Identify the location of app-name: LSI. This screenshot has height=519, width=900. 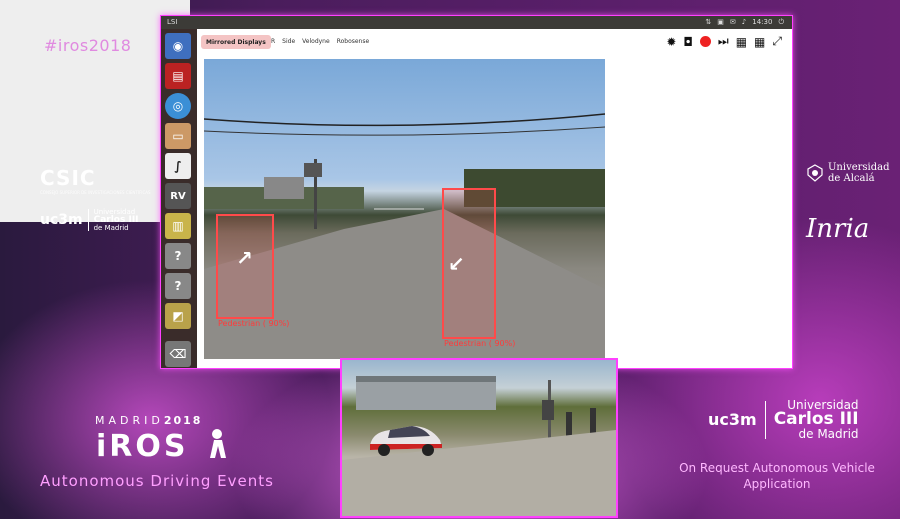
(172, 22).